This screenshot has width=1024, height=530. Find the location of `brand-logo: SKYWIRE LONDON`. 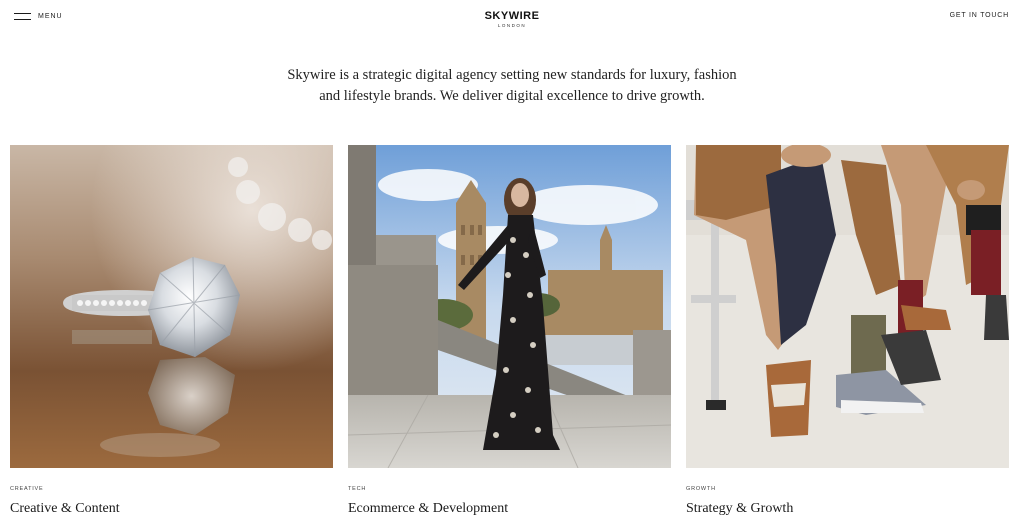

brand-logo: SKYWIRE LONDON is located at coordinates (512, 19).